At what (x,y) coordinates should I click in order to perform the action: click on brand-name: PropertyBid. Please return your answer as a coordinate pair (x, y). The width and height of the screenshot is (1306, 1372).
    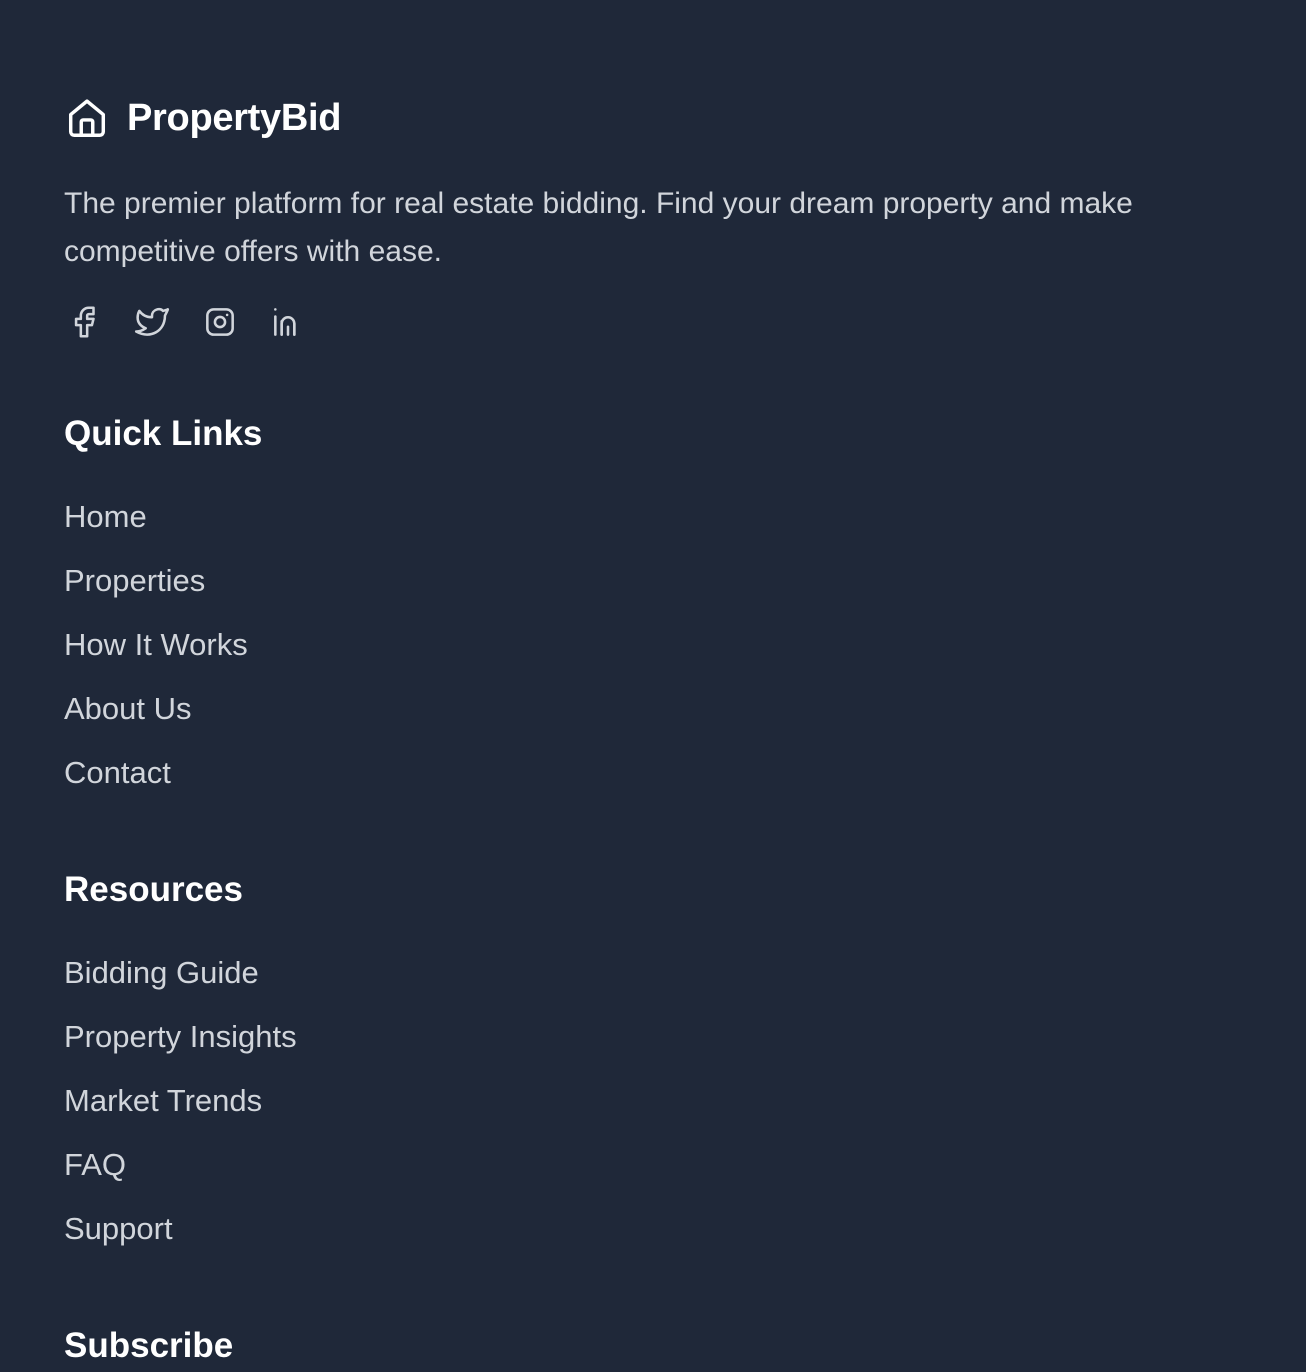
    Looking at the image, I should click on (234, 118).